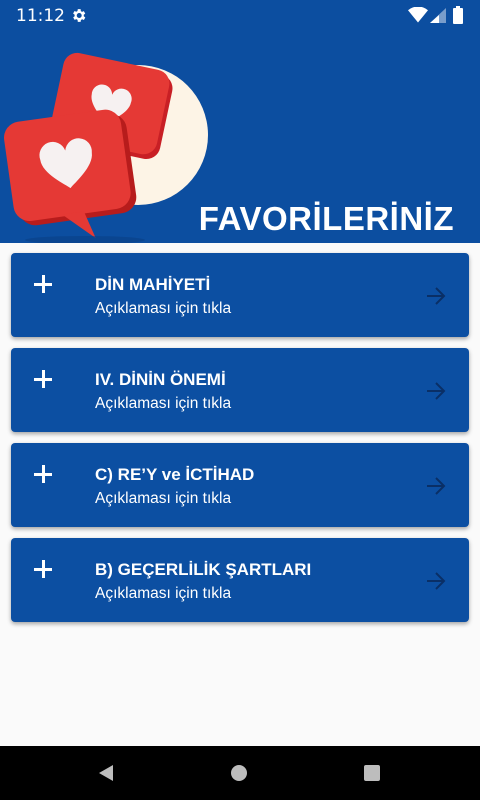 This screenshot has height=800, width=480. What do you see at coordinates (203, 569) in the screenshot?
I see `list-item-title: B) GEÇERLİLİK ŞARTLARI` at bounding box center [203, 569].